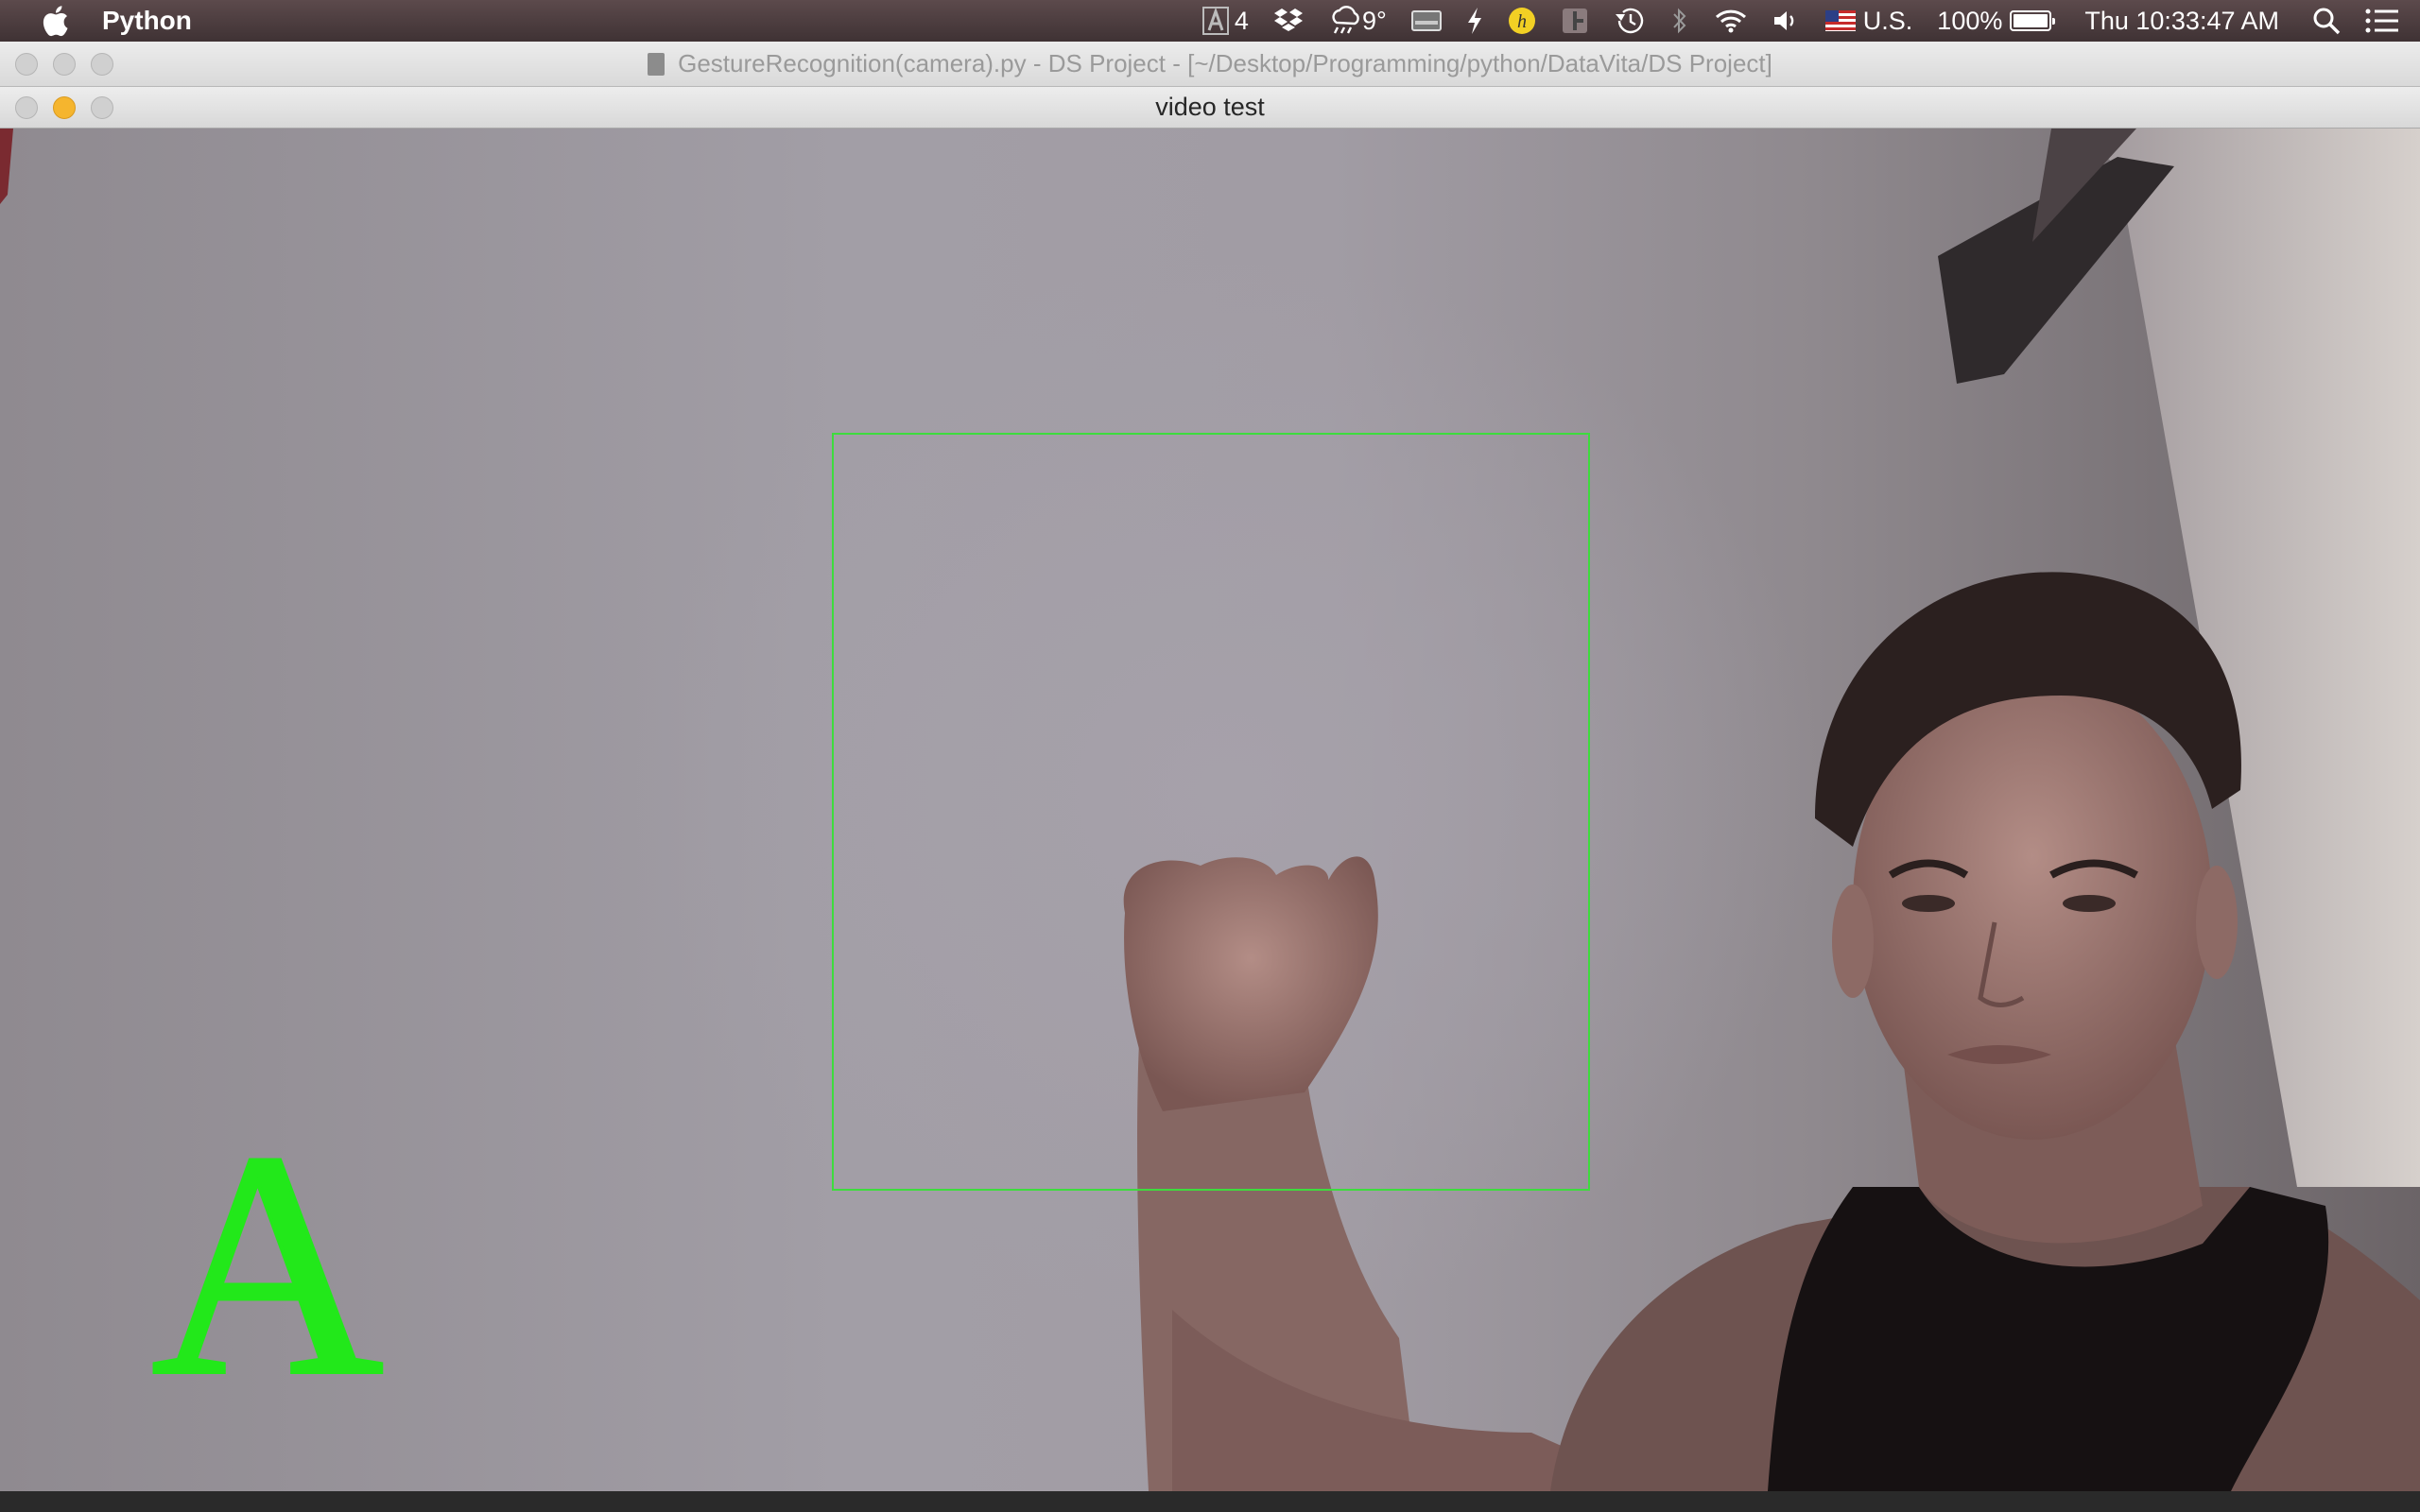 This screenshot has width=2420, height=1512. What do you see at coordinates (1575, 21) in the screenshot?
I see `status-icon` at bounding box center [1575, 21].